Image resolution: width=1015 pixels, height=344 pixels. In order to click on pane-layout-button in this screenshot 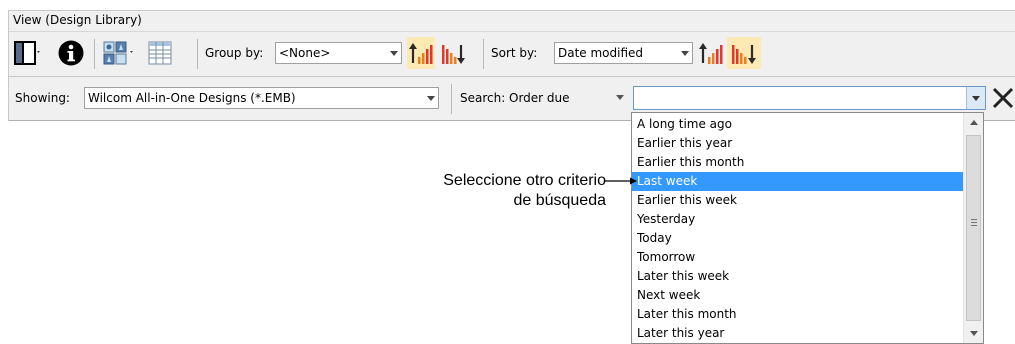, I will do `click(28, 53)`.